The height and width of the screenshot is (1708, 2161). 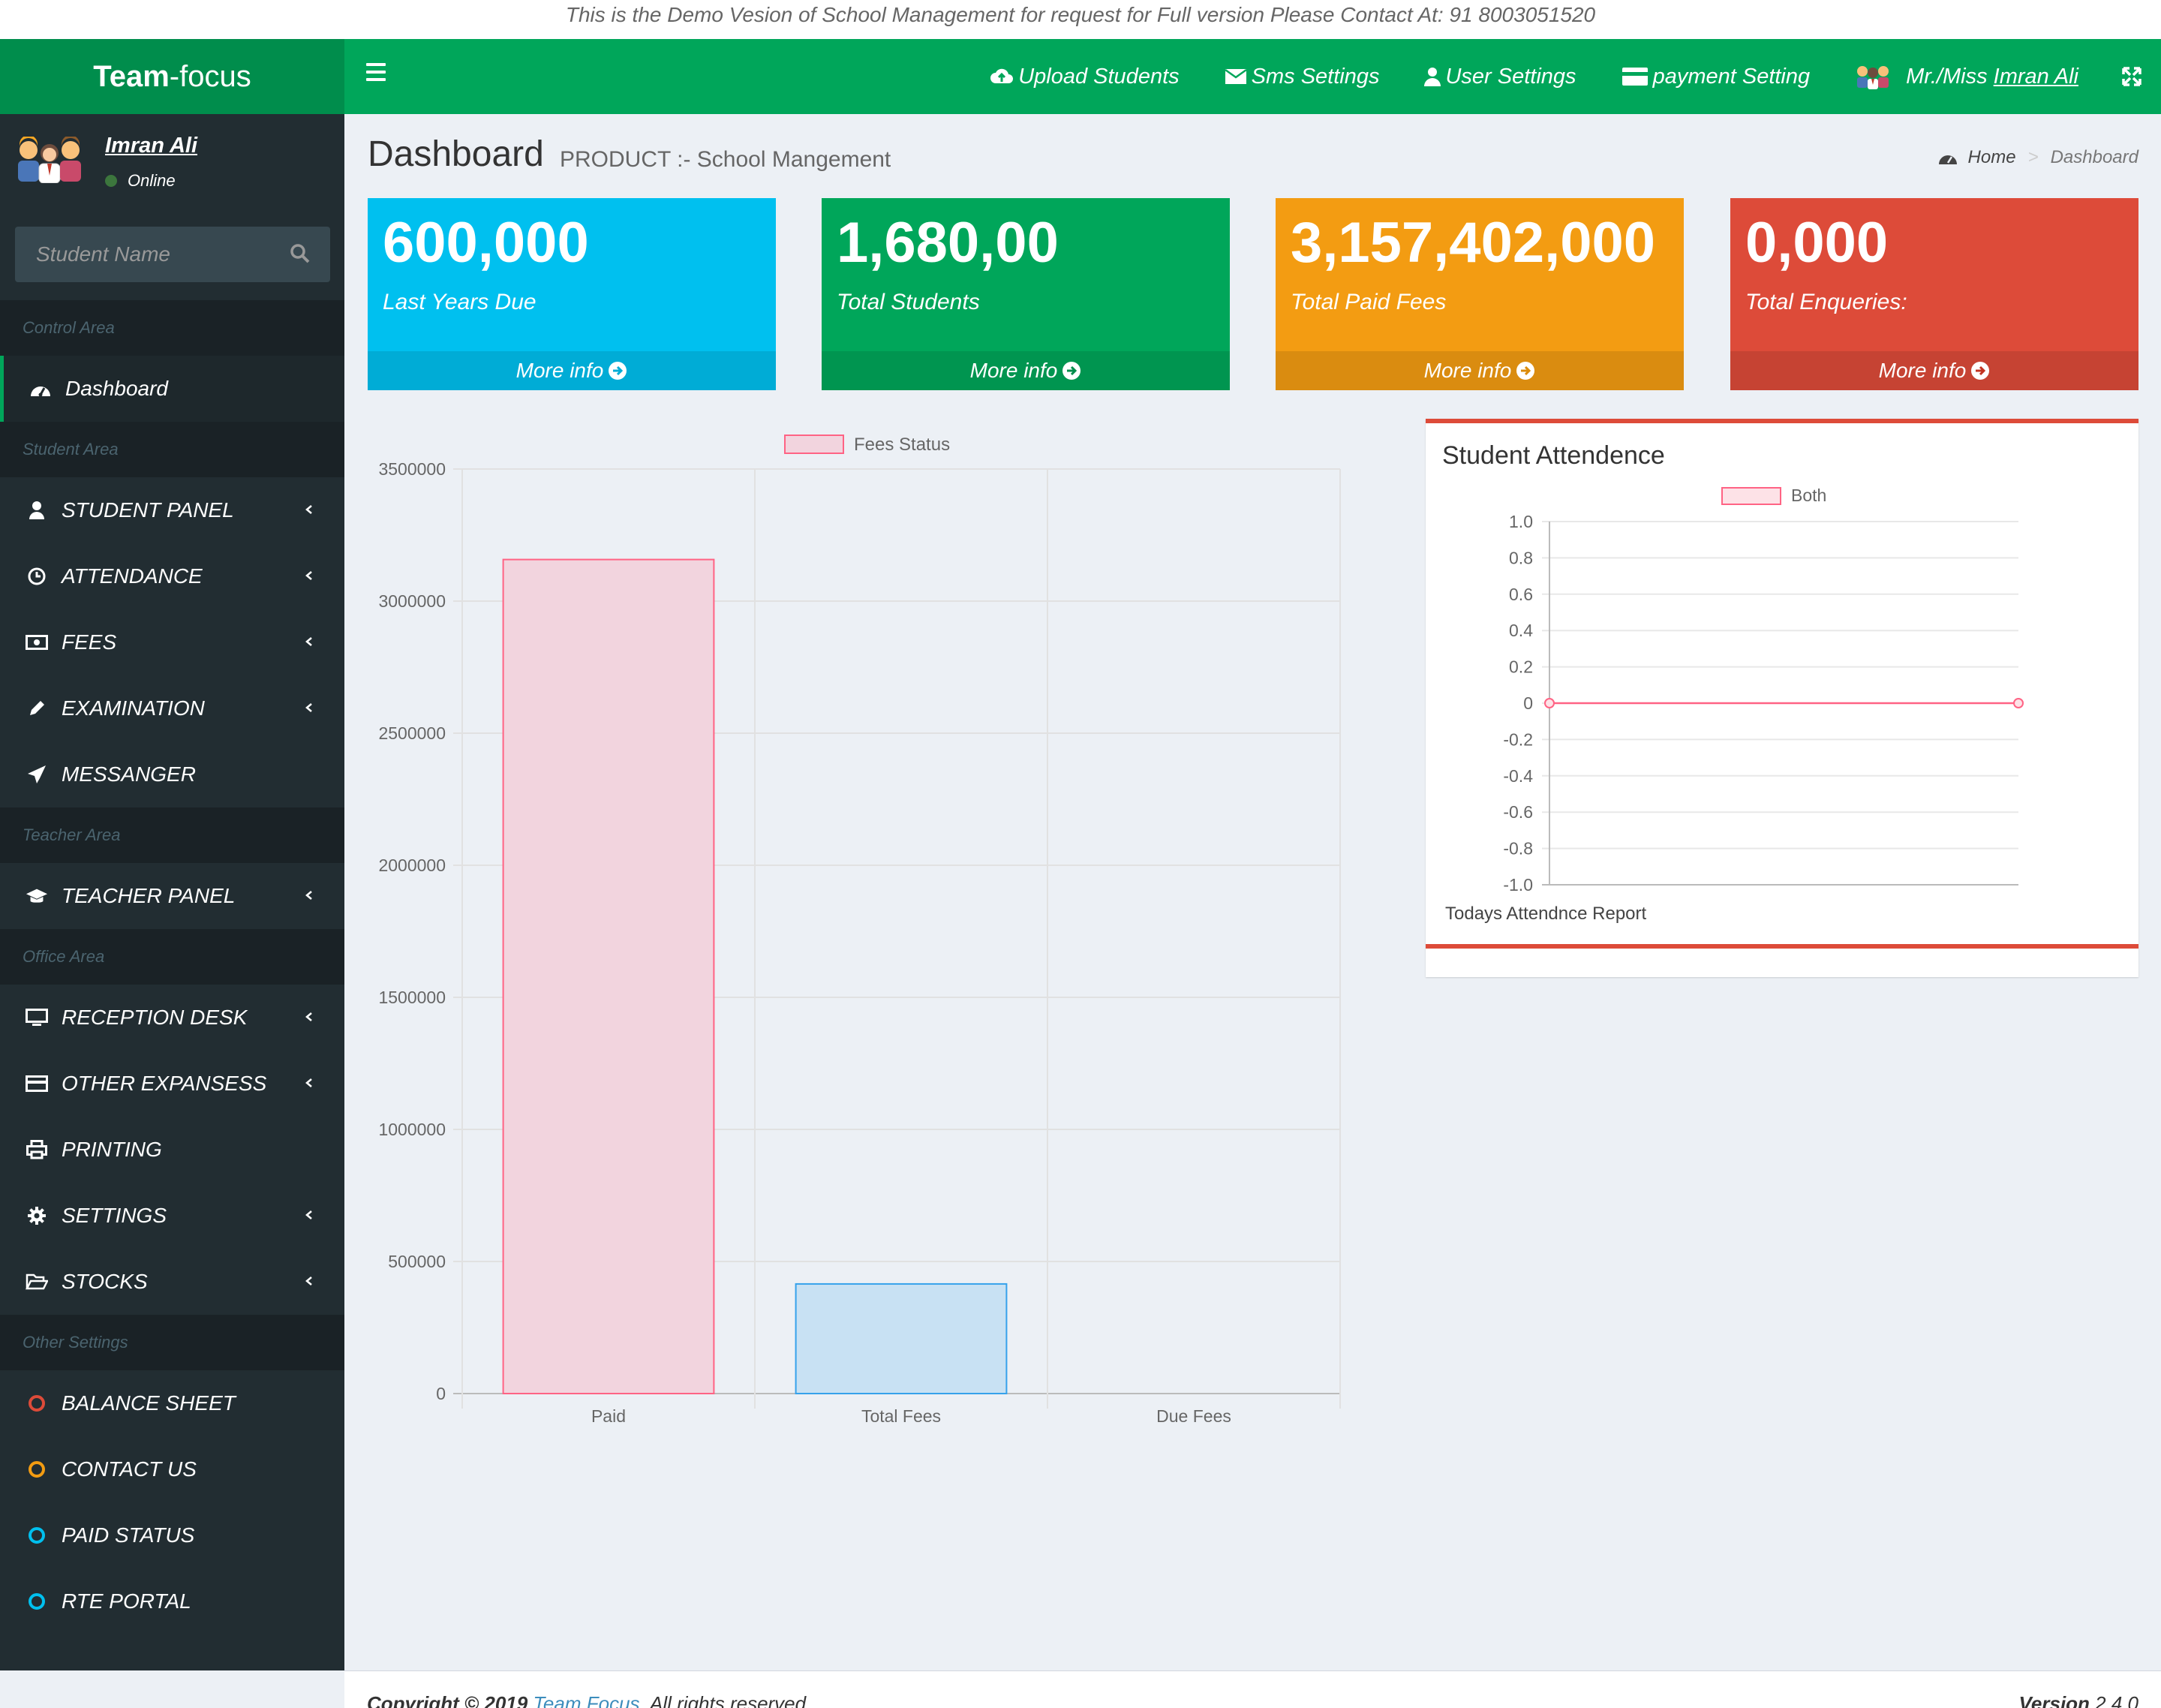 What do you see at coordinates (172, 1018) in the screenshot?
I see `sidebar-item-reception-desk: RECEPTION DESK` at bounding box center [172, 1018].